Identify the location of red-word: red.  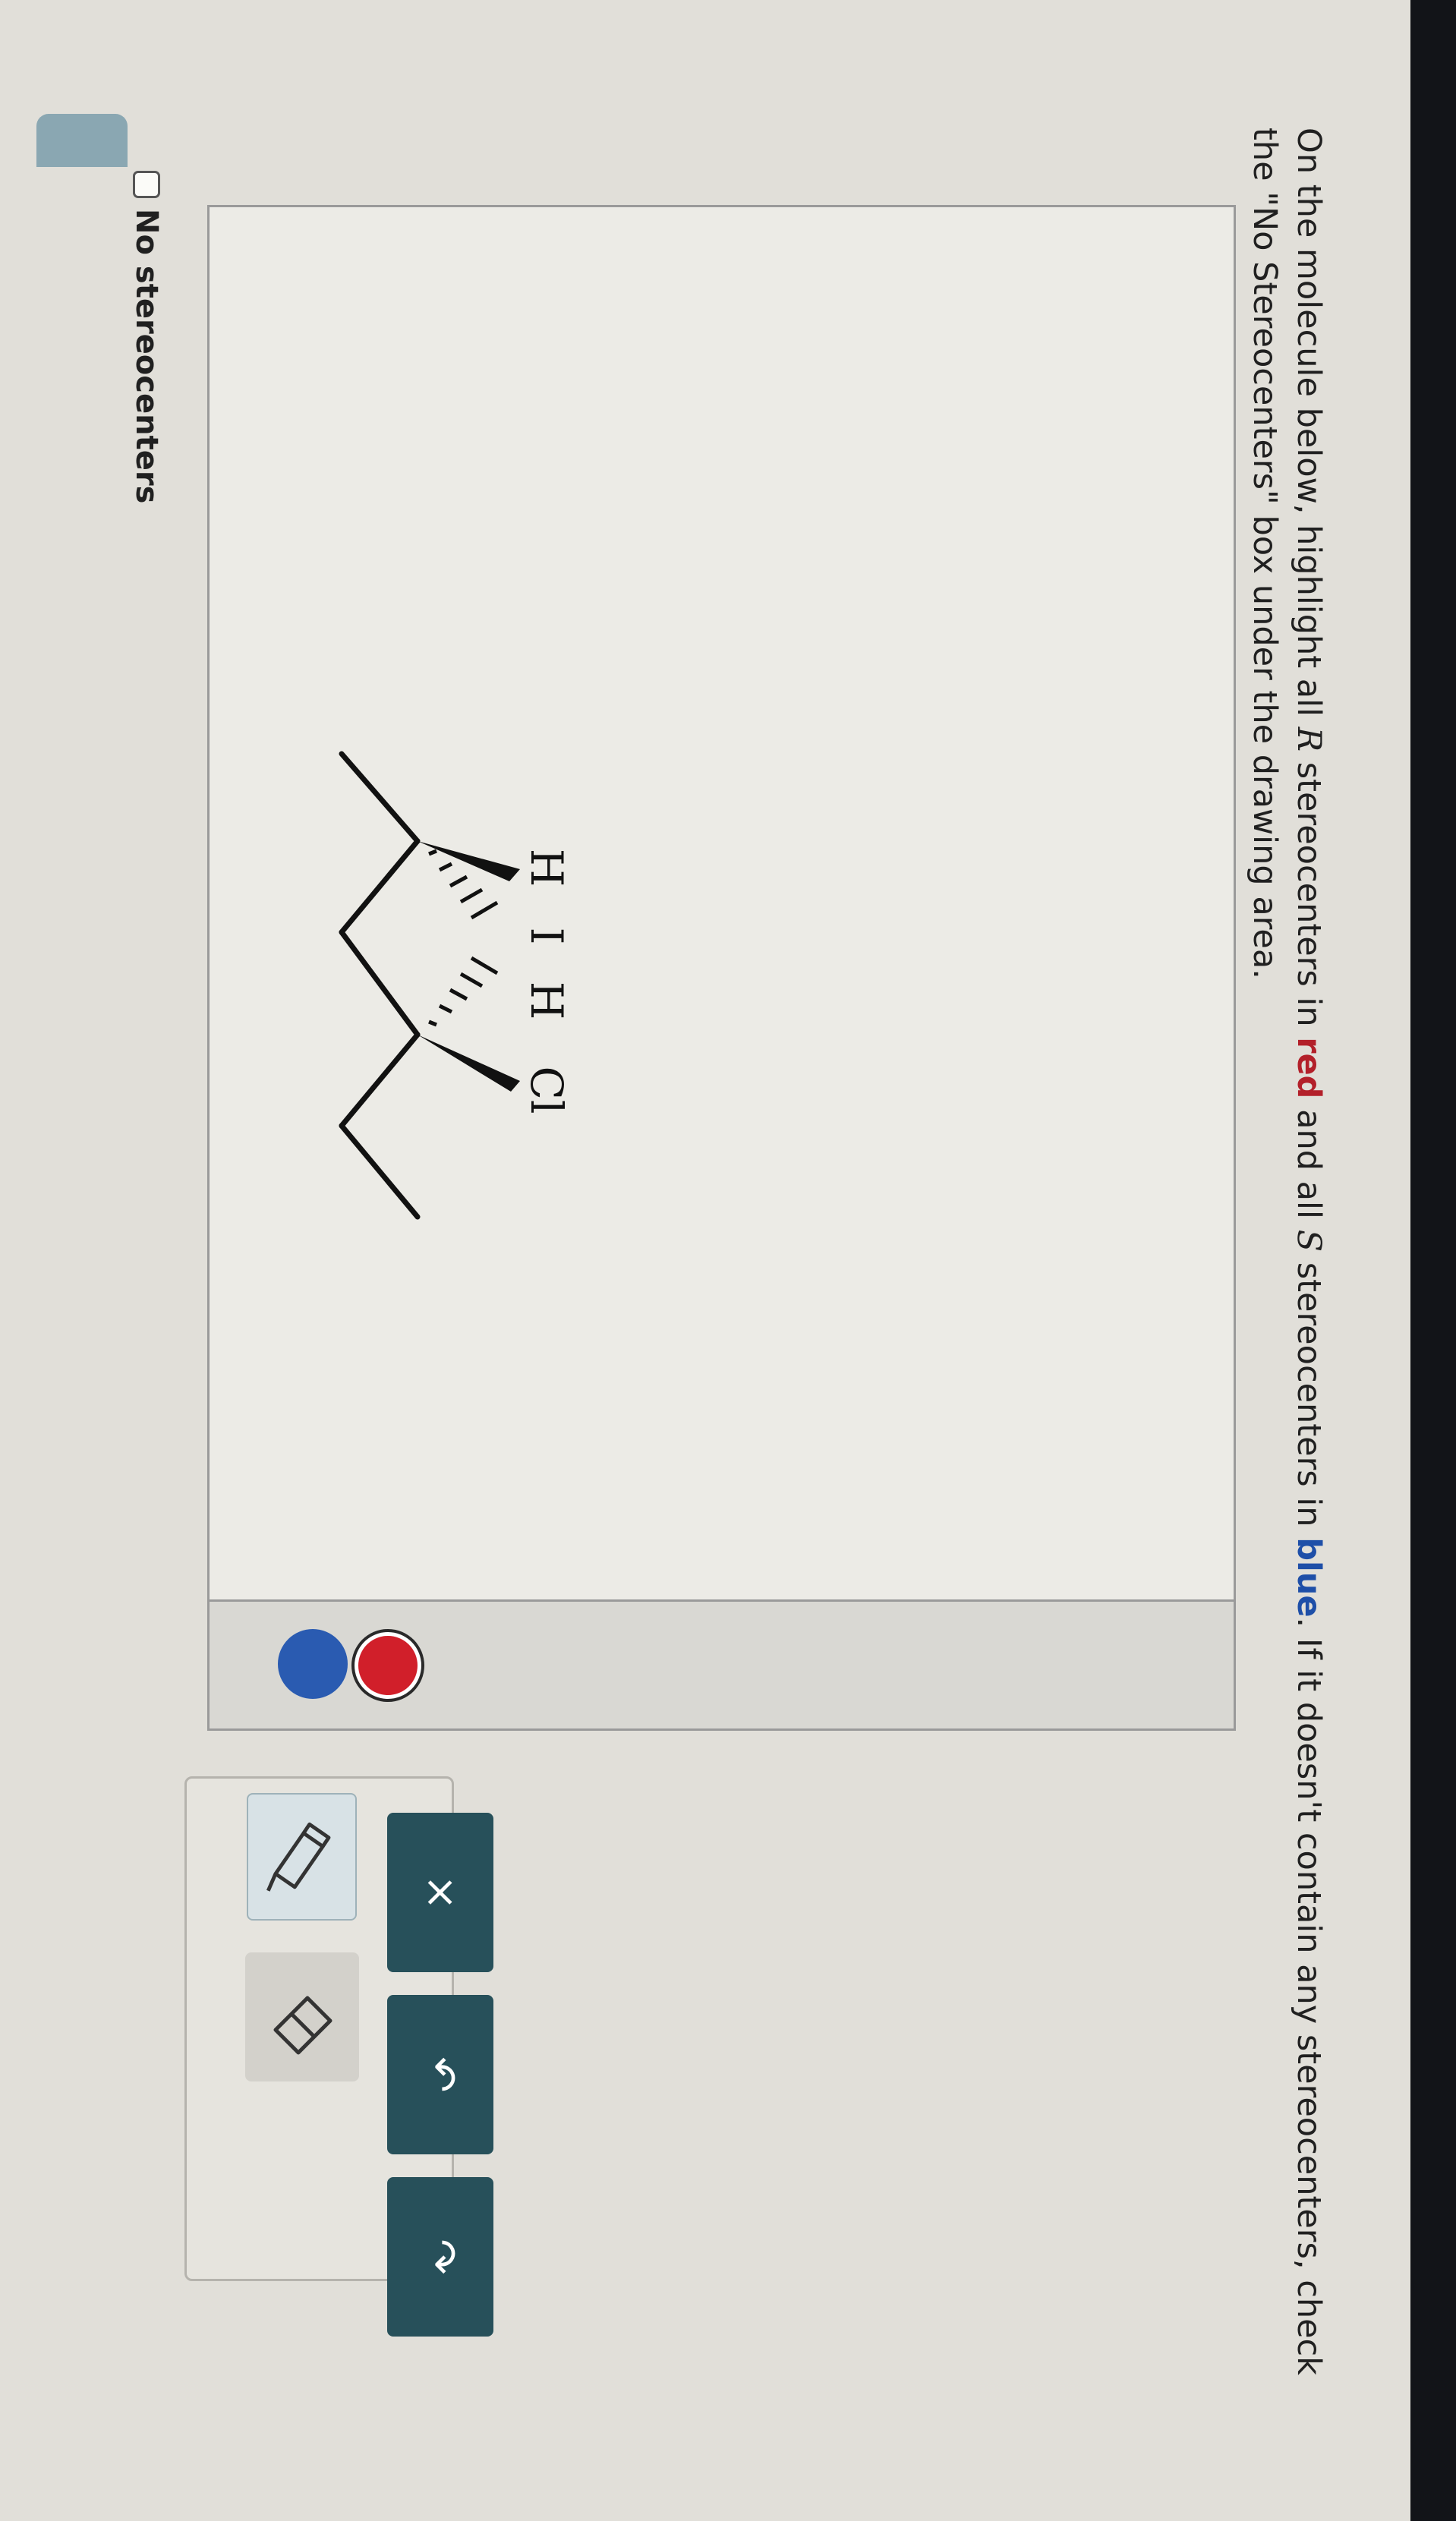
(1309, 1068).